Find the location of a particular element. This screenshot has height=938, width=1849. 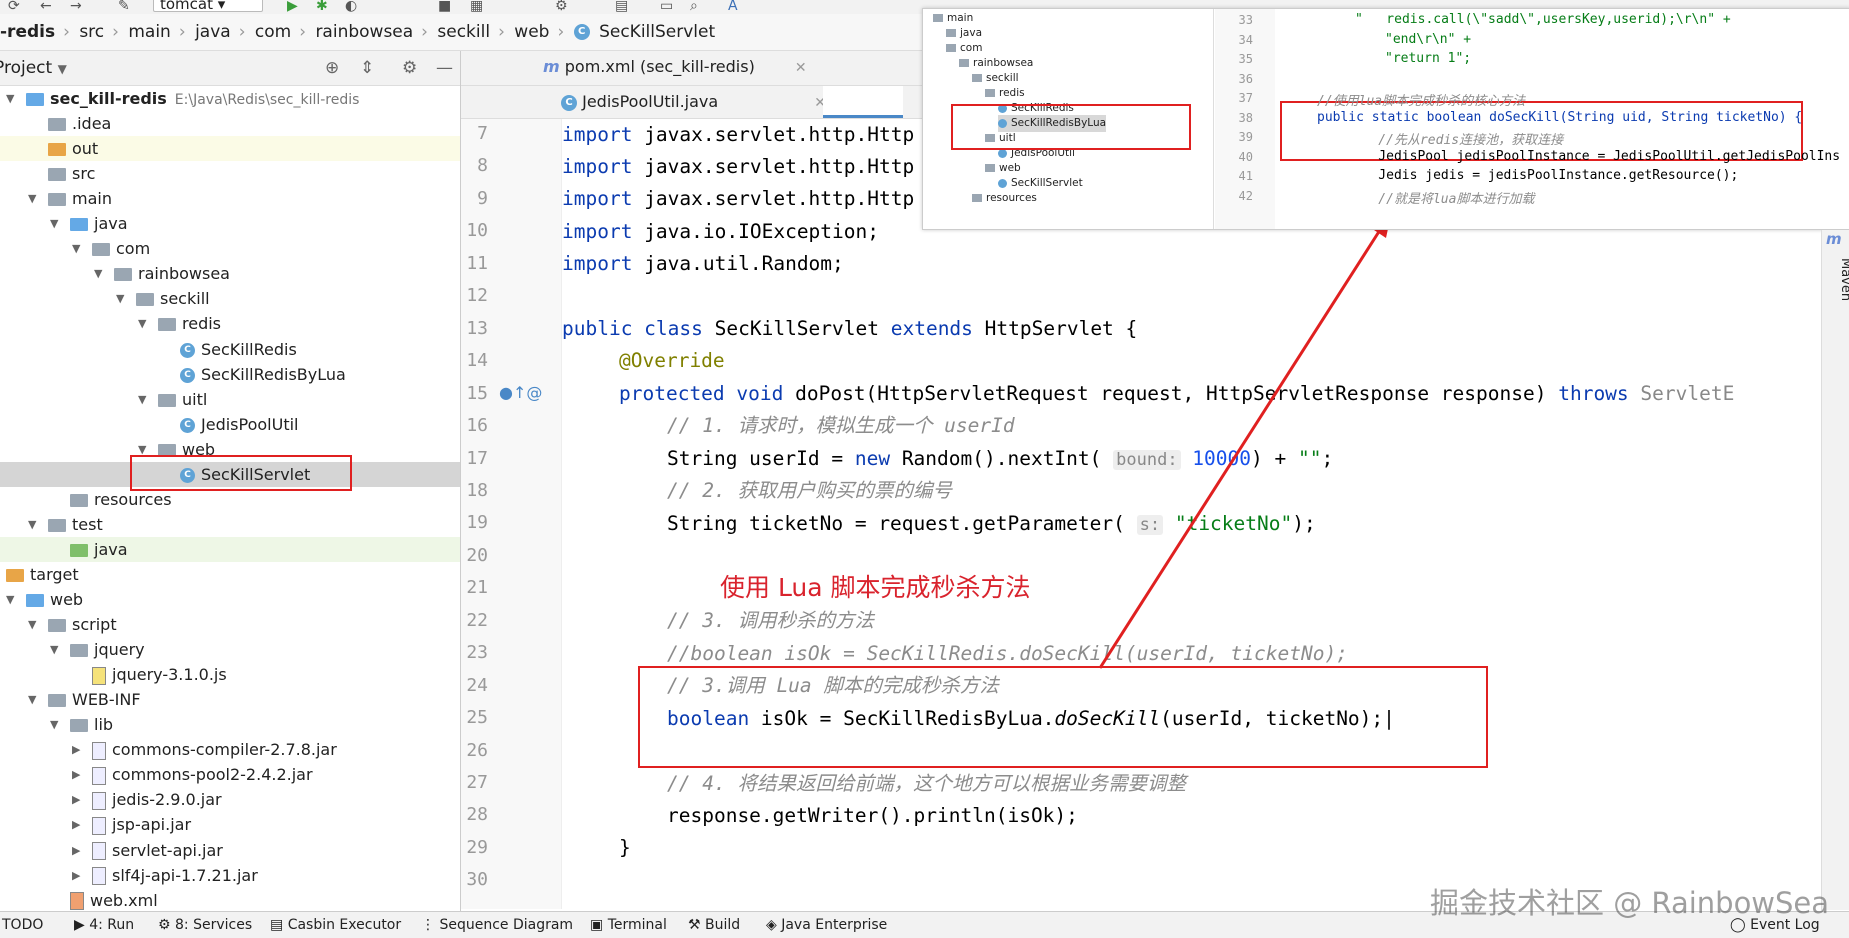

inset-tree-label: seckill is located at coordinates (1002, 78).